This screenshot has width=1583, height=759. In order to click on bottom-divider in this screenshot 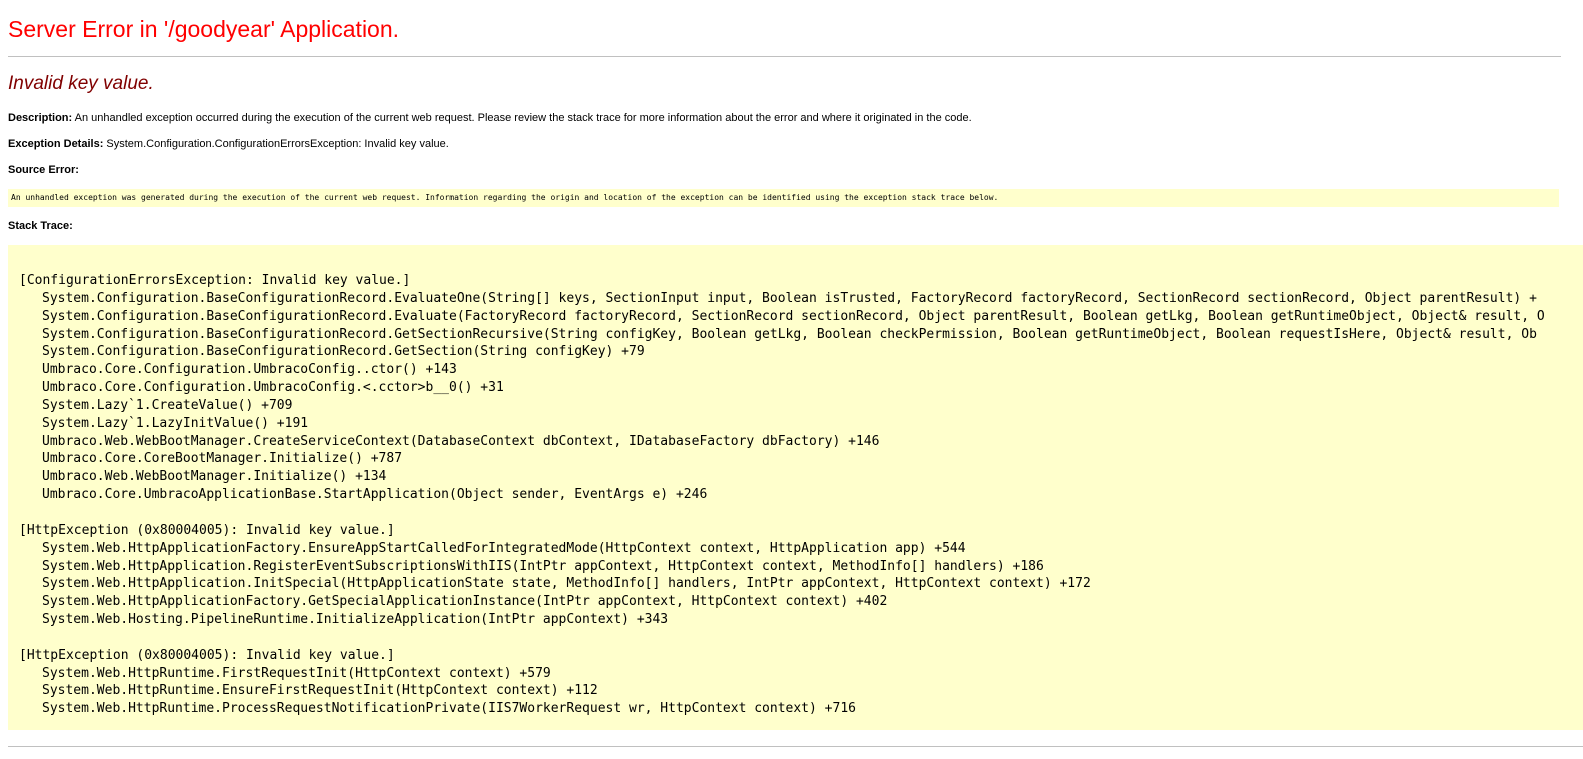, I will do `click(795, 746)`.